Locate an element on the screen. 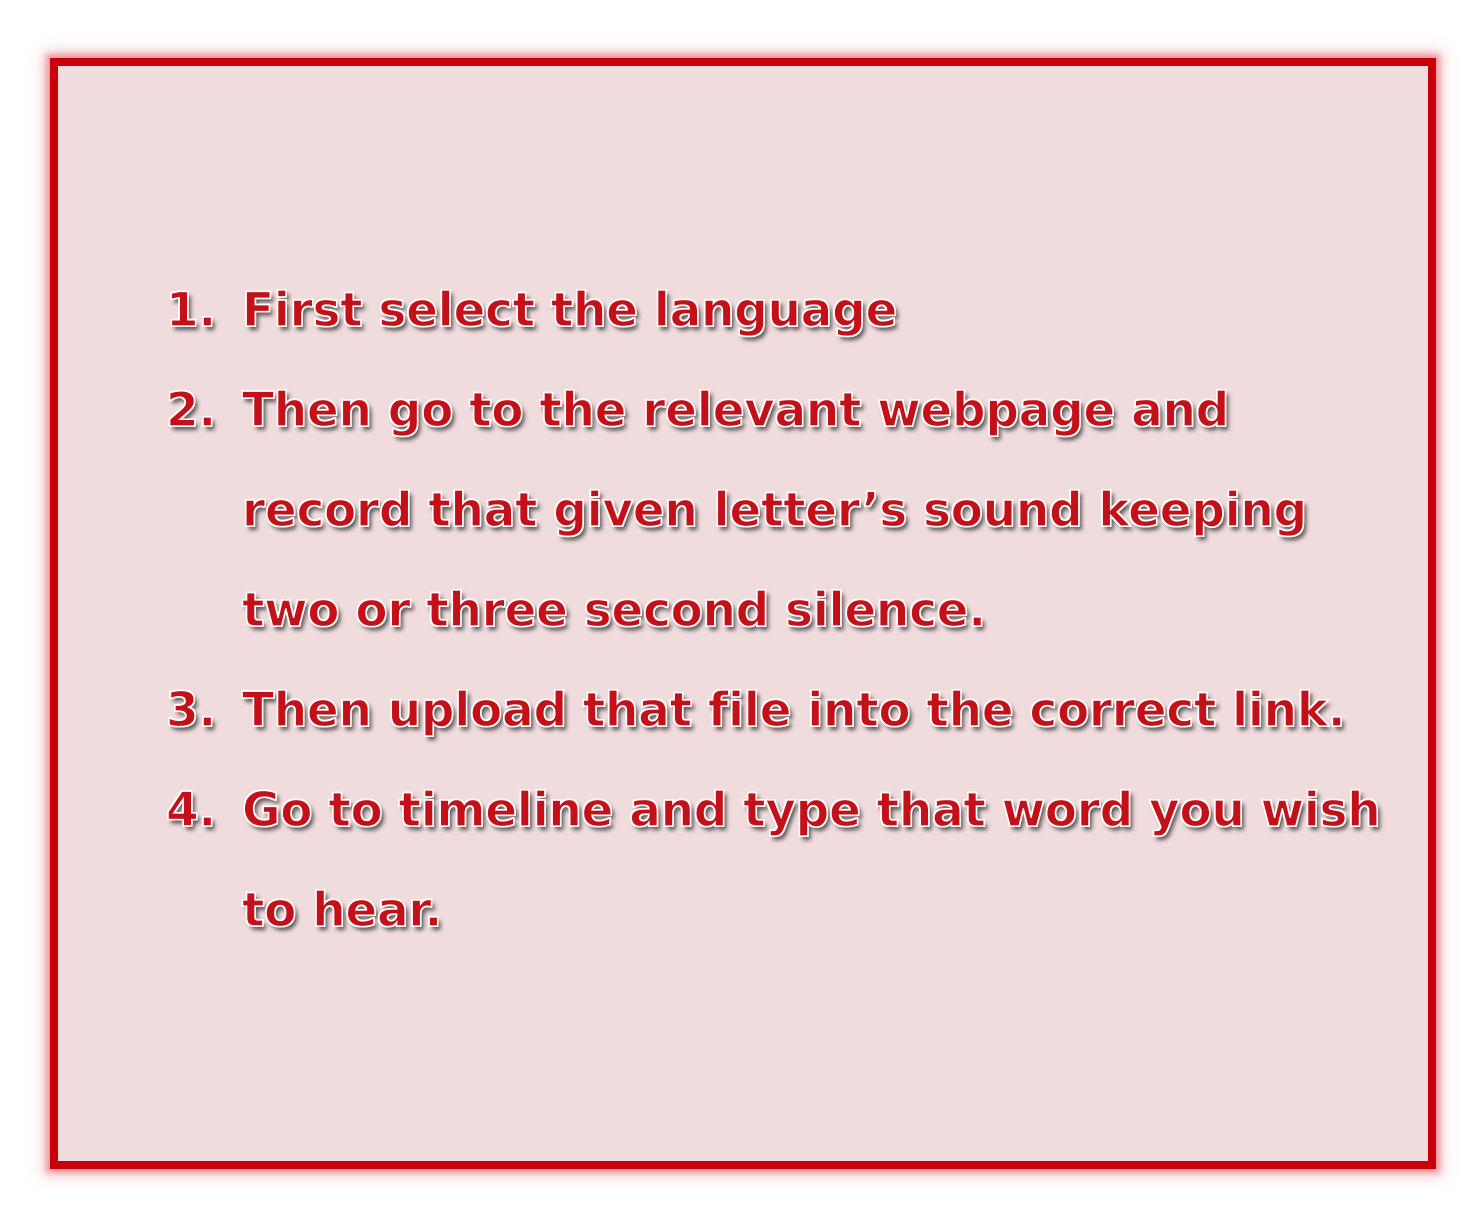  step-item-1: 1. First select the language is located at coordinates (783, 311).